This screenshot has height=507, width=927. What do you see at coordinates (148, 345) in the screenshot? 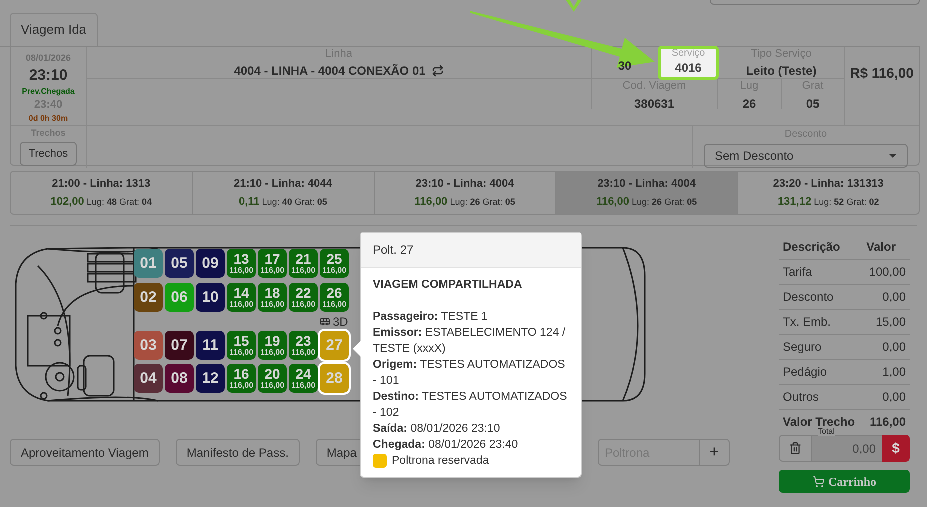
I see `seat: 03` at bounding box center [148, 345].